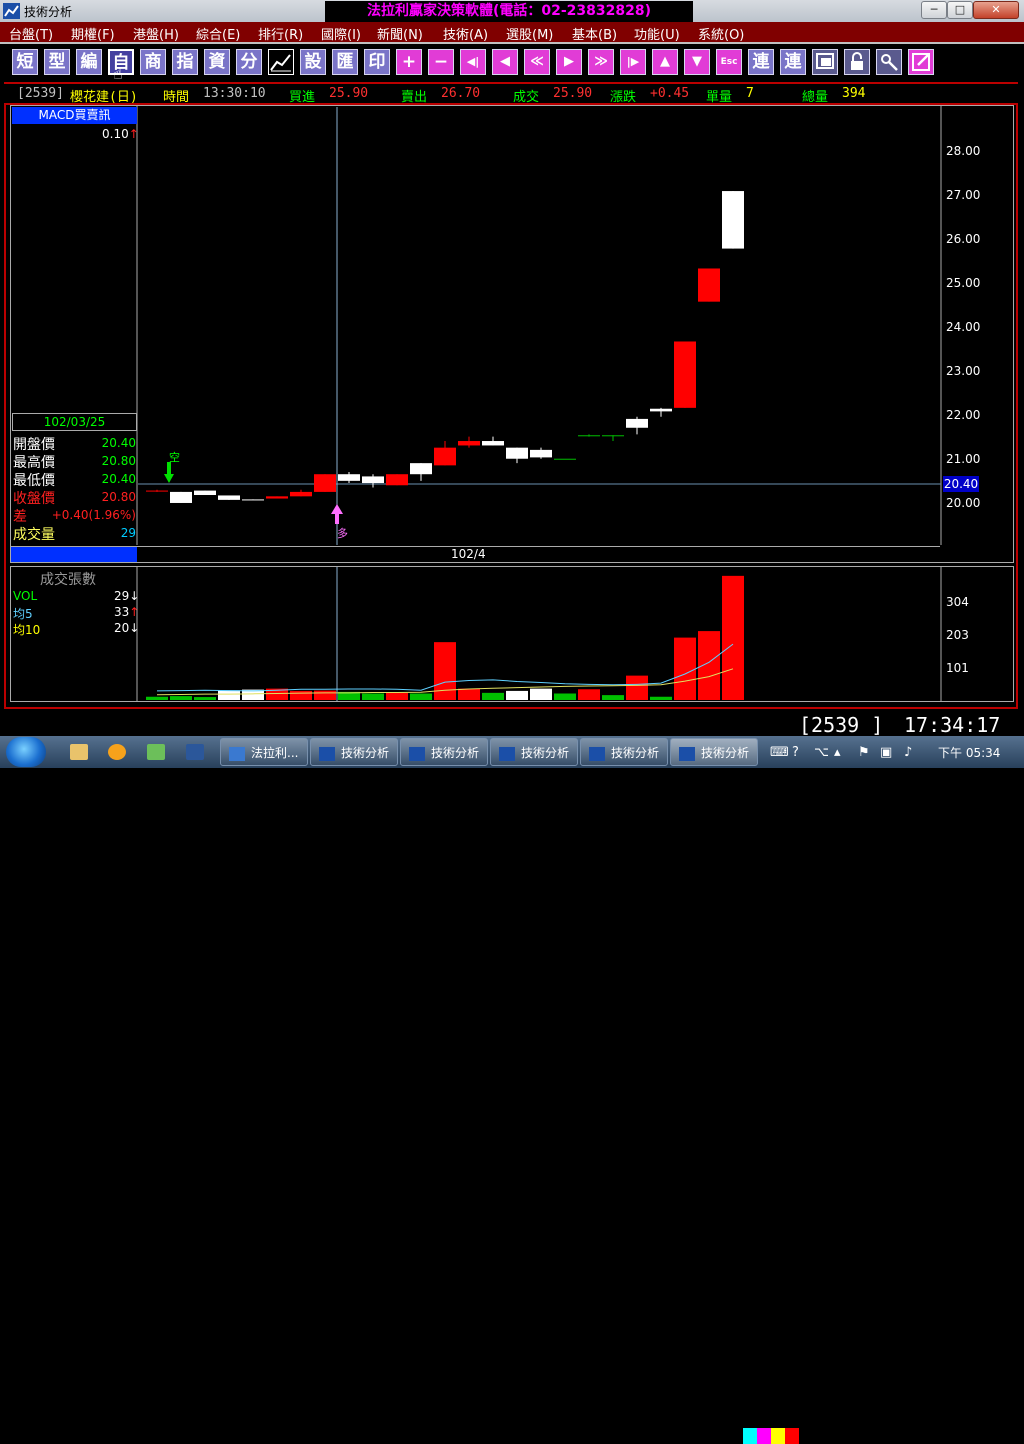 The height and width of the screenshot is (1444, 1024). What do you see at coordinates (342, 533) in the screenshot?
I see `long-signal-label: 多` at bounding box center [342, 533].